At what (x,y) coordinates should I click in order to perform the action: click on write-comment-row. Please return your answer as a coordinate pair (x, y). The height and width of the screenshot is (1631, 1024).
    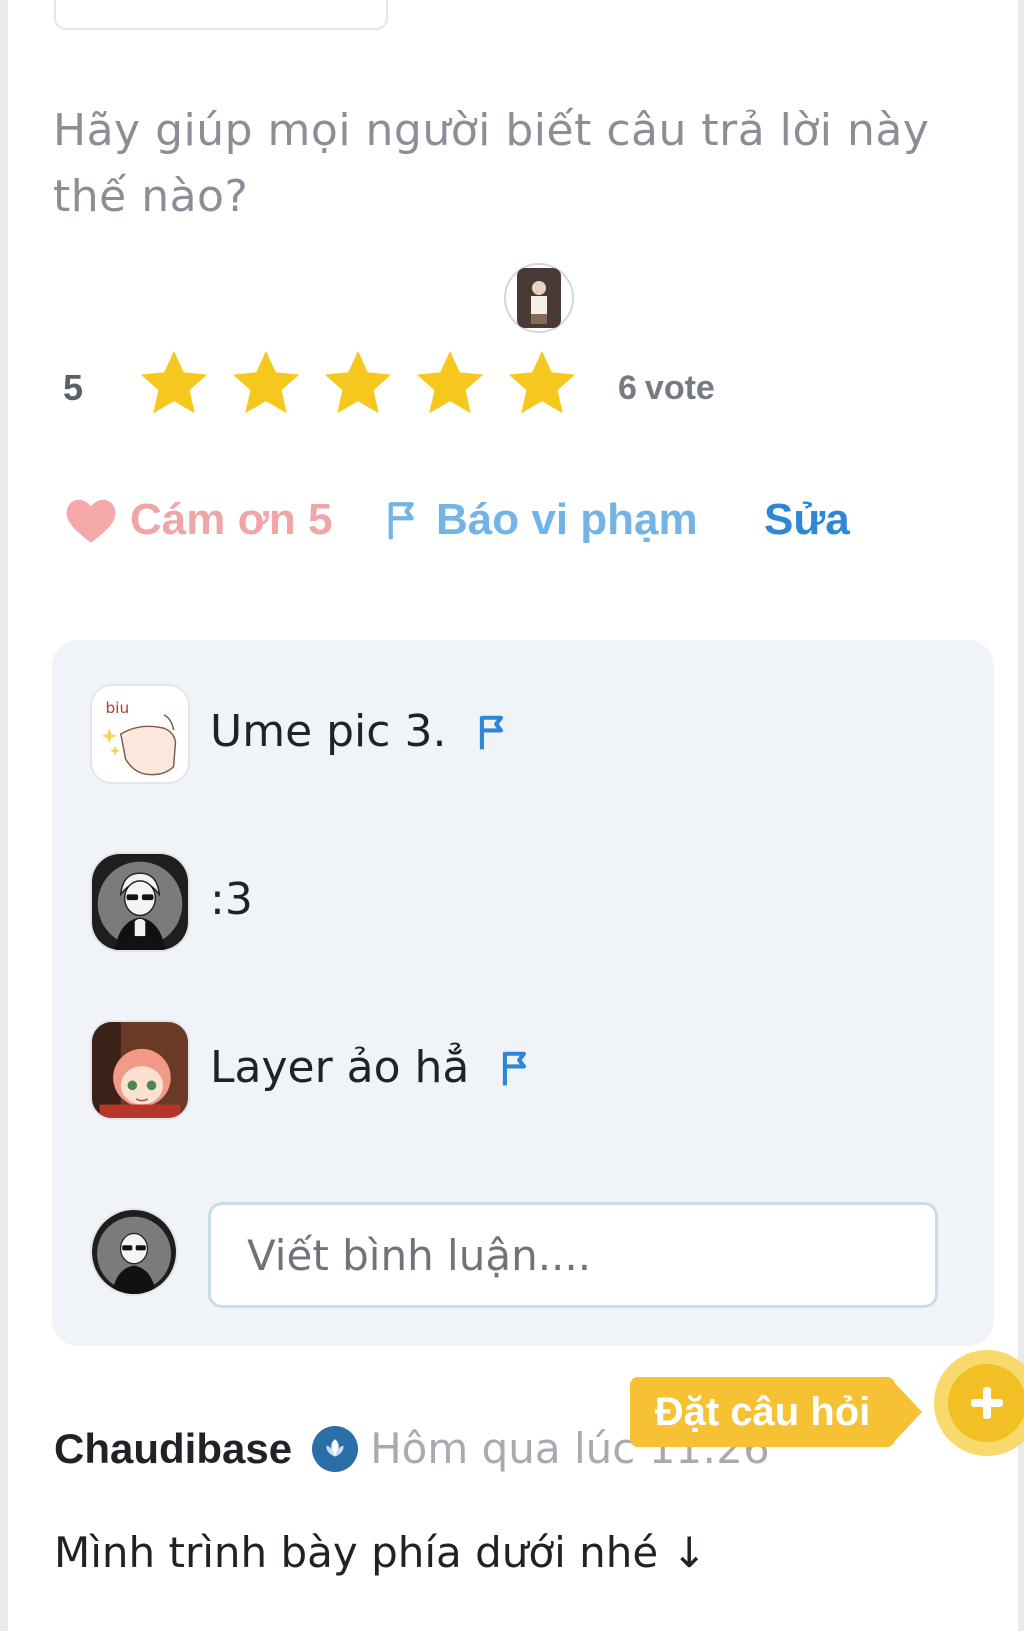
    Looking at the image, I should click on (520, 1257).